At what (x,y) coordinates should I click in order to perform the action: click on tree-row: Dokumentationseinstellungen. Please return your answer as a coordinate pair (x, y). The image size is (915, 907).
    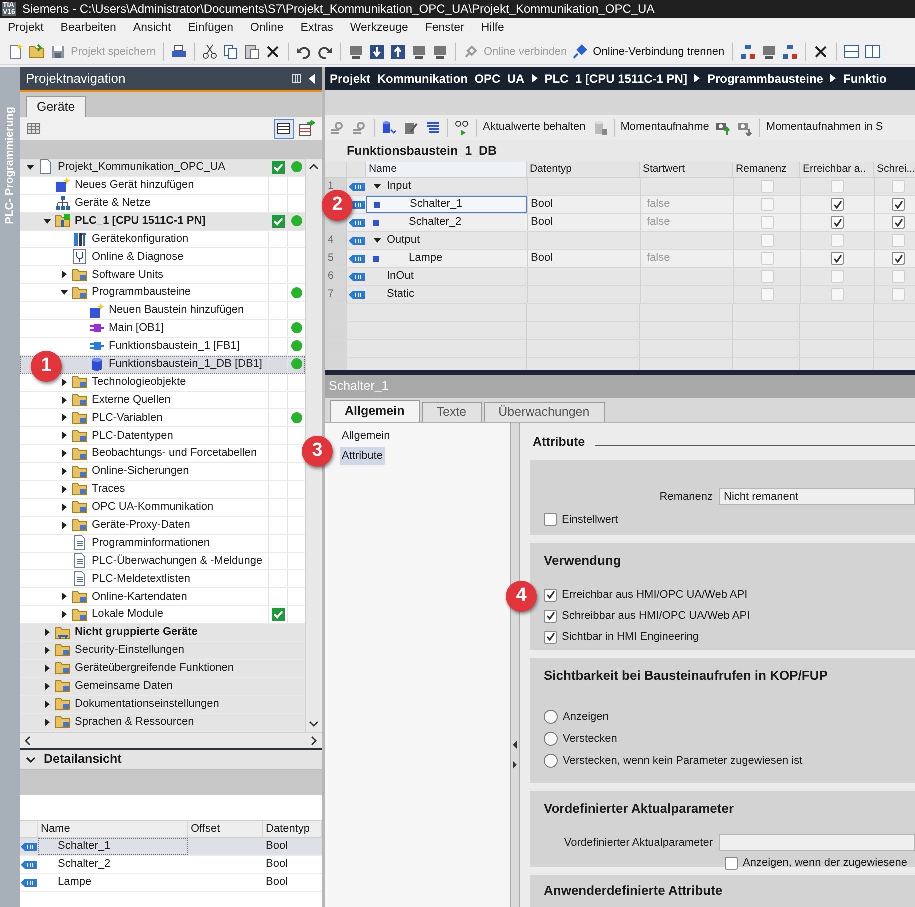
    Looking at the image, I should click on (162, 705).